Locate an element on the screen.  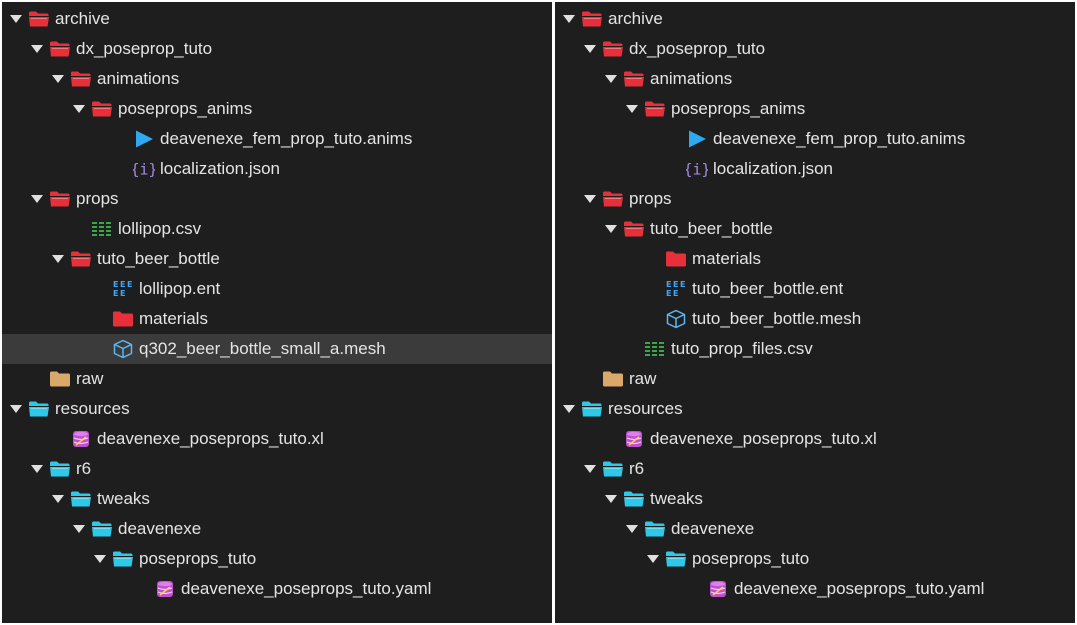
tree-item-label: dx_poseprop_tuto is located at coordinates (697, 48).